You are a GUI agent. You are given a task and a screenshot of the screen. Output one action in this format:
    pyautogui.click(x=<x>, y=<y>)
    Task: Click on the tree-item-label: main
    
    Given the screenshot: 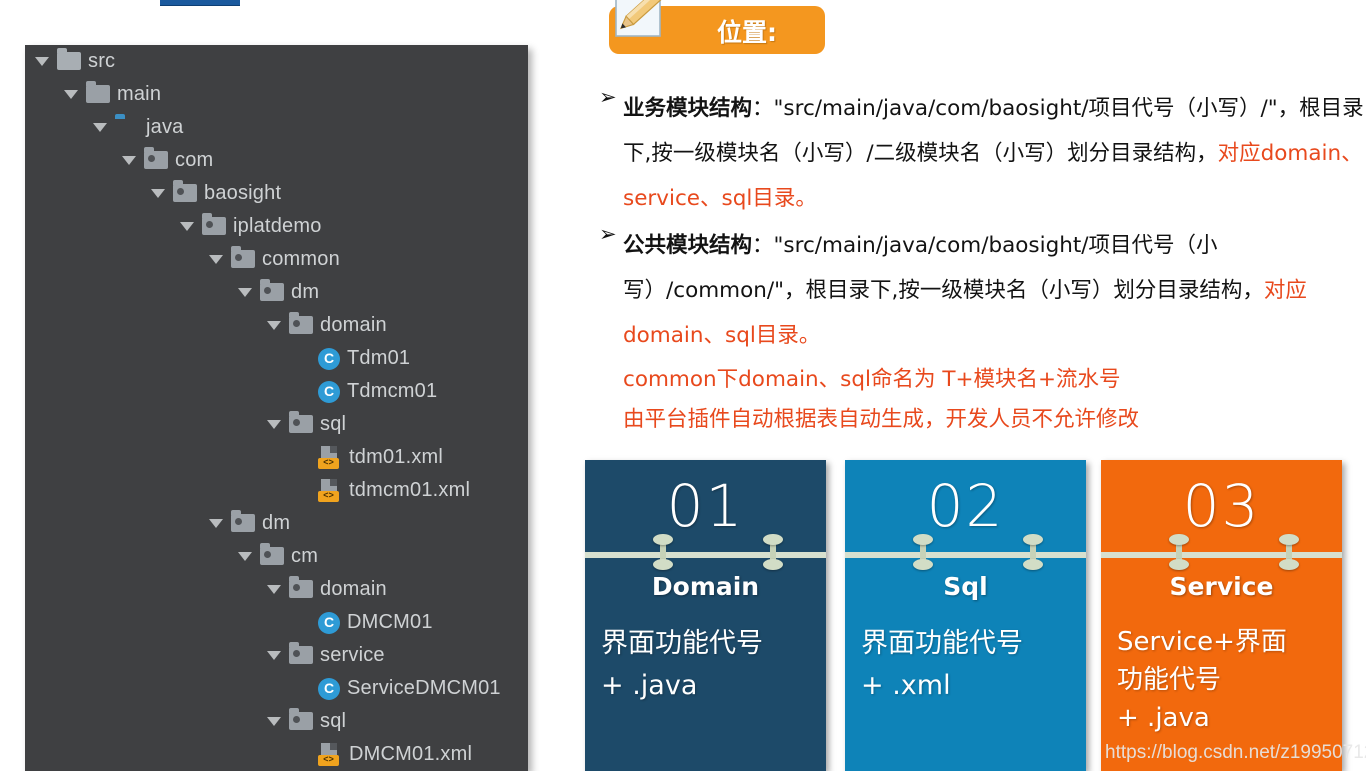 What is the action you would take?
    pyautogui.click(x=139, y=94)
    